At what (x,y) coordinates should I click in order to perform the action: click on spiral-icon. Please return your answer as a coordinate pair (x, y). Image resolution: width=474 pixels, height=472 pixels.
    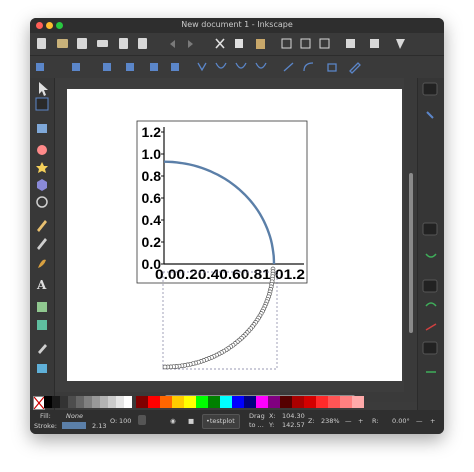
    Looking at the image, I should click on (42, 202).